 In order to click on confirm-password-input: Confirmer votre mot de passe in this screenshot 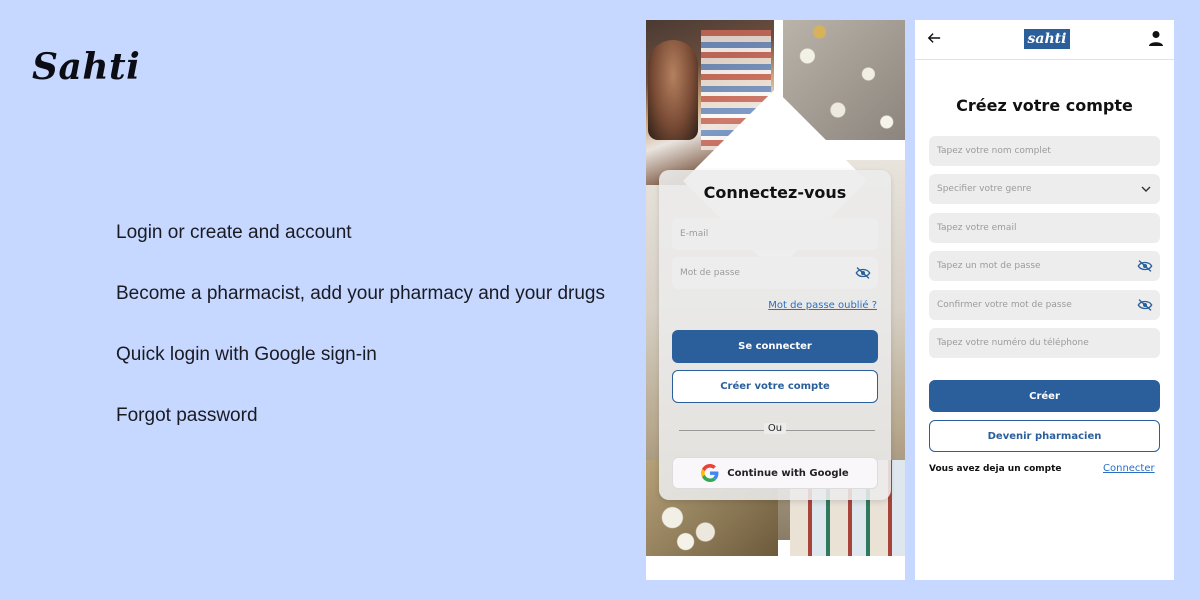, I will do `click(1044, 305)`.